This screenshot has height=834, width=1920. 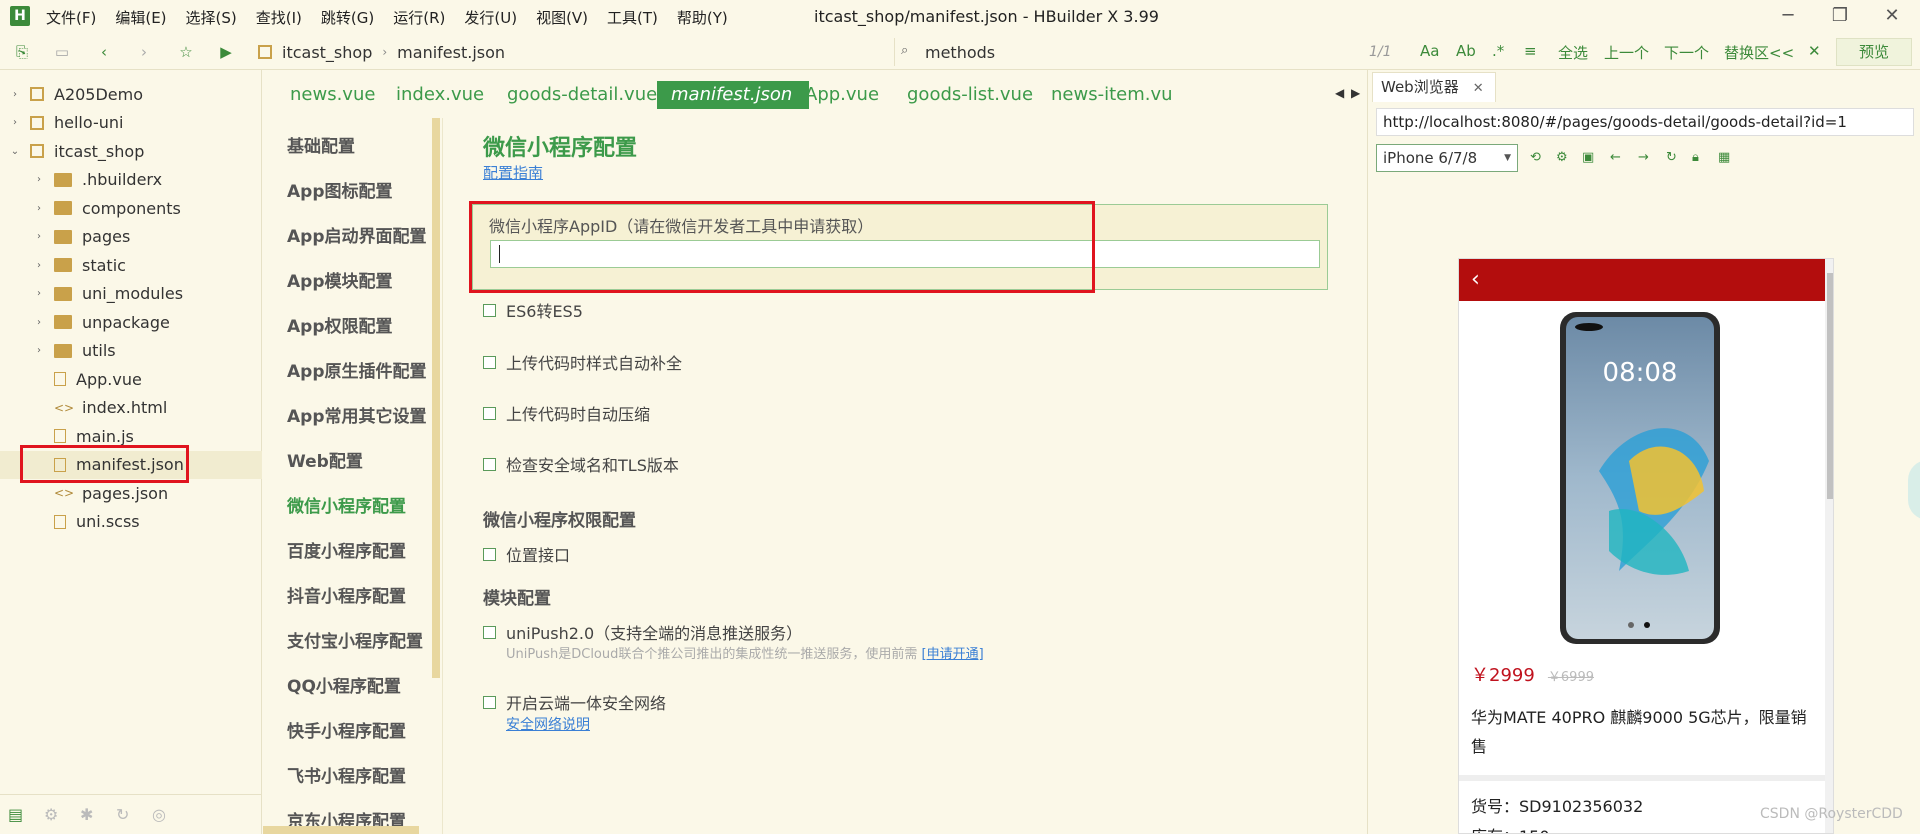 I want to click on plugin-icon: ◎, so click(x=159, y=814).